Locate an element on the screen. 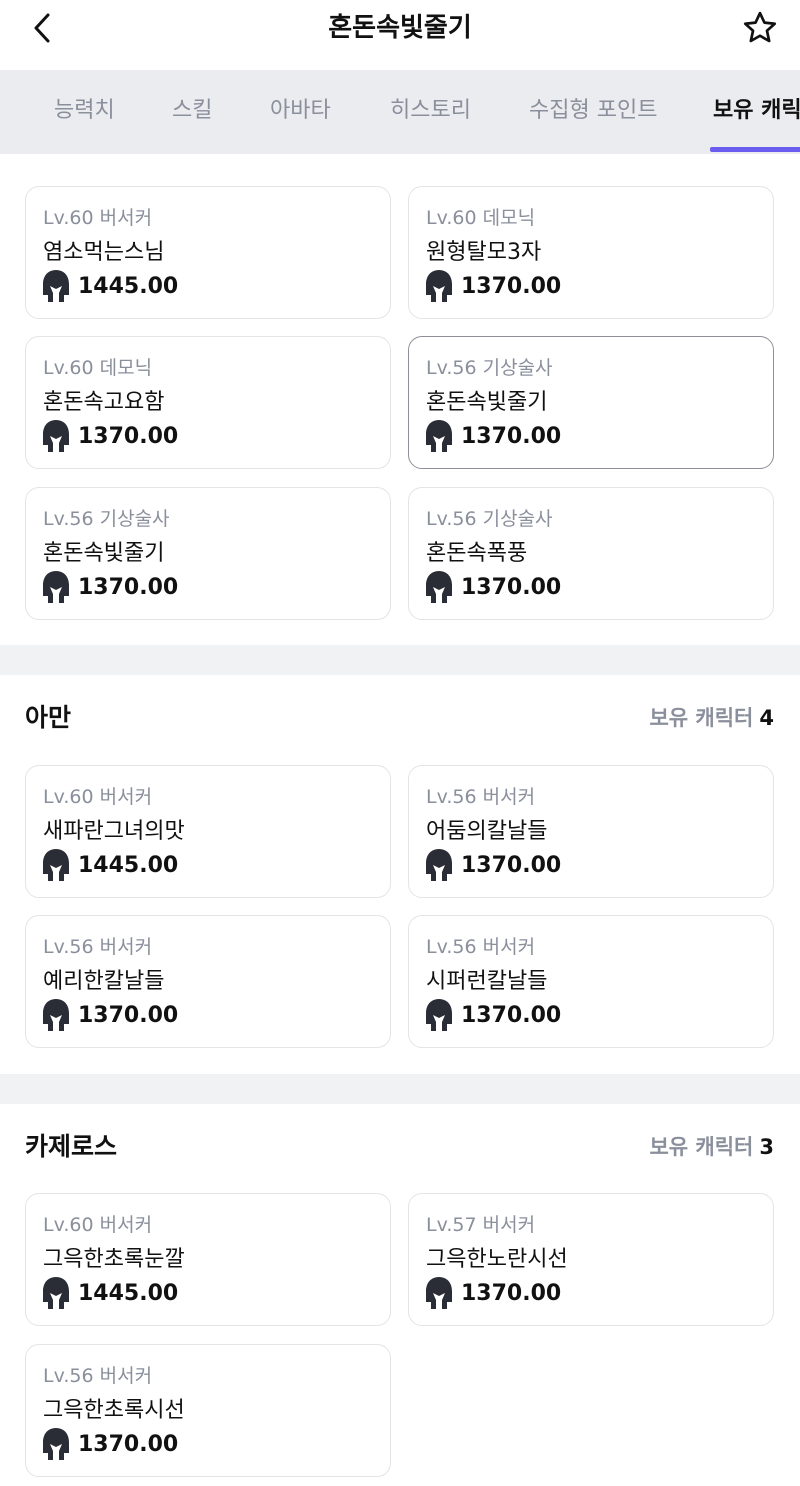 Image resolution: width=800 pixels, height=1486 pixels. server-name: 카제로스 is located at coordinates (71, 1146).